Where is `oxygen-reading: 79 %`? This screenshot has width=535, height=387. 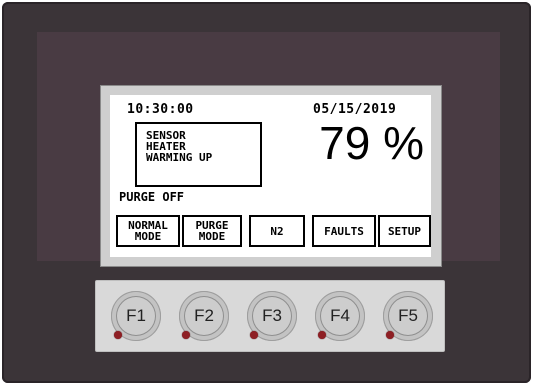
oxygen-reading: 79 % is located at coordinates (371, 143).